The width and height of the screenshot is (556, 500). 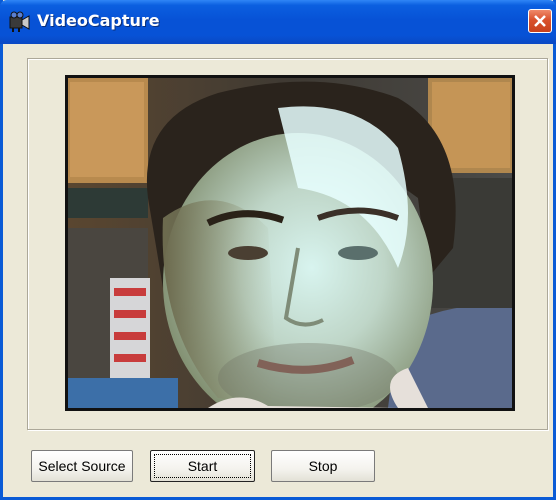 What do you see at coordinates (278, 22) in the screenshot?
I see `title-bar: VideoCapture` at bounding box center [278, 22].